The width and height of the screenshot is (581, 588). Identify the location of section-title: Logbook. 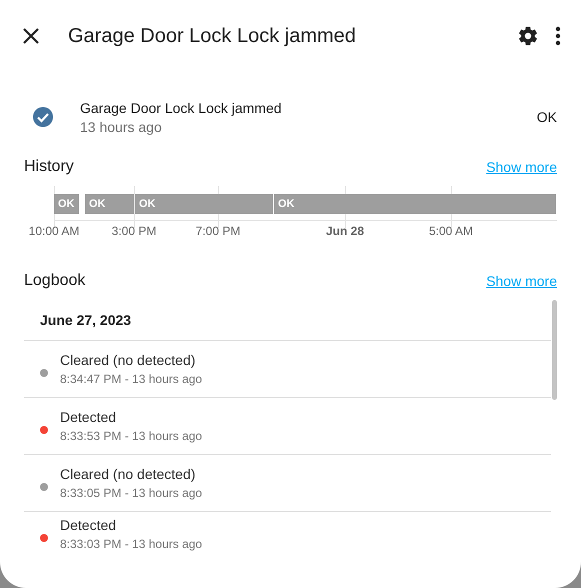
(55, 281).